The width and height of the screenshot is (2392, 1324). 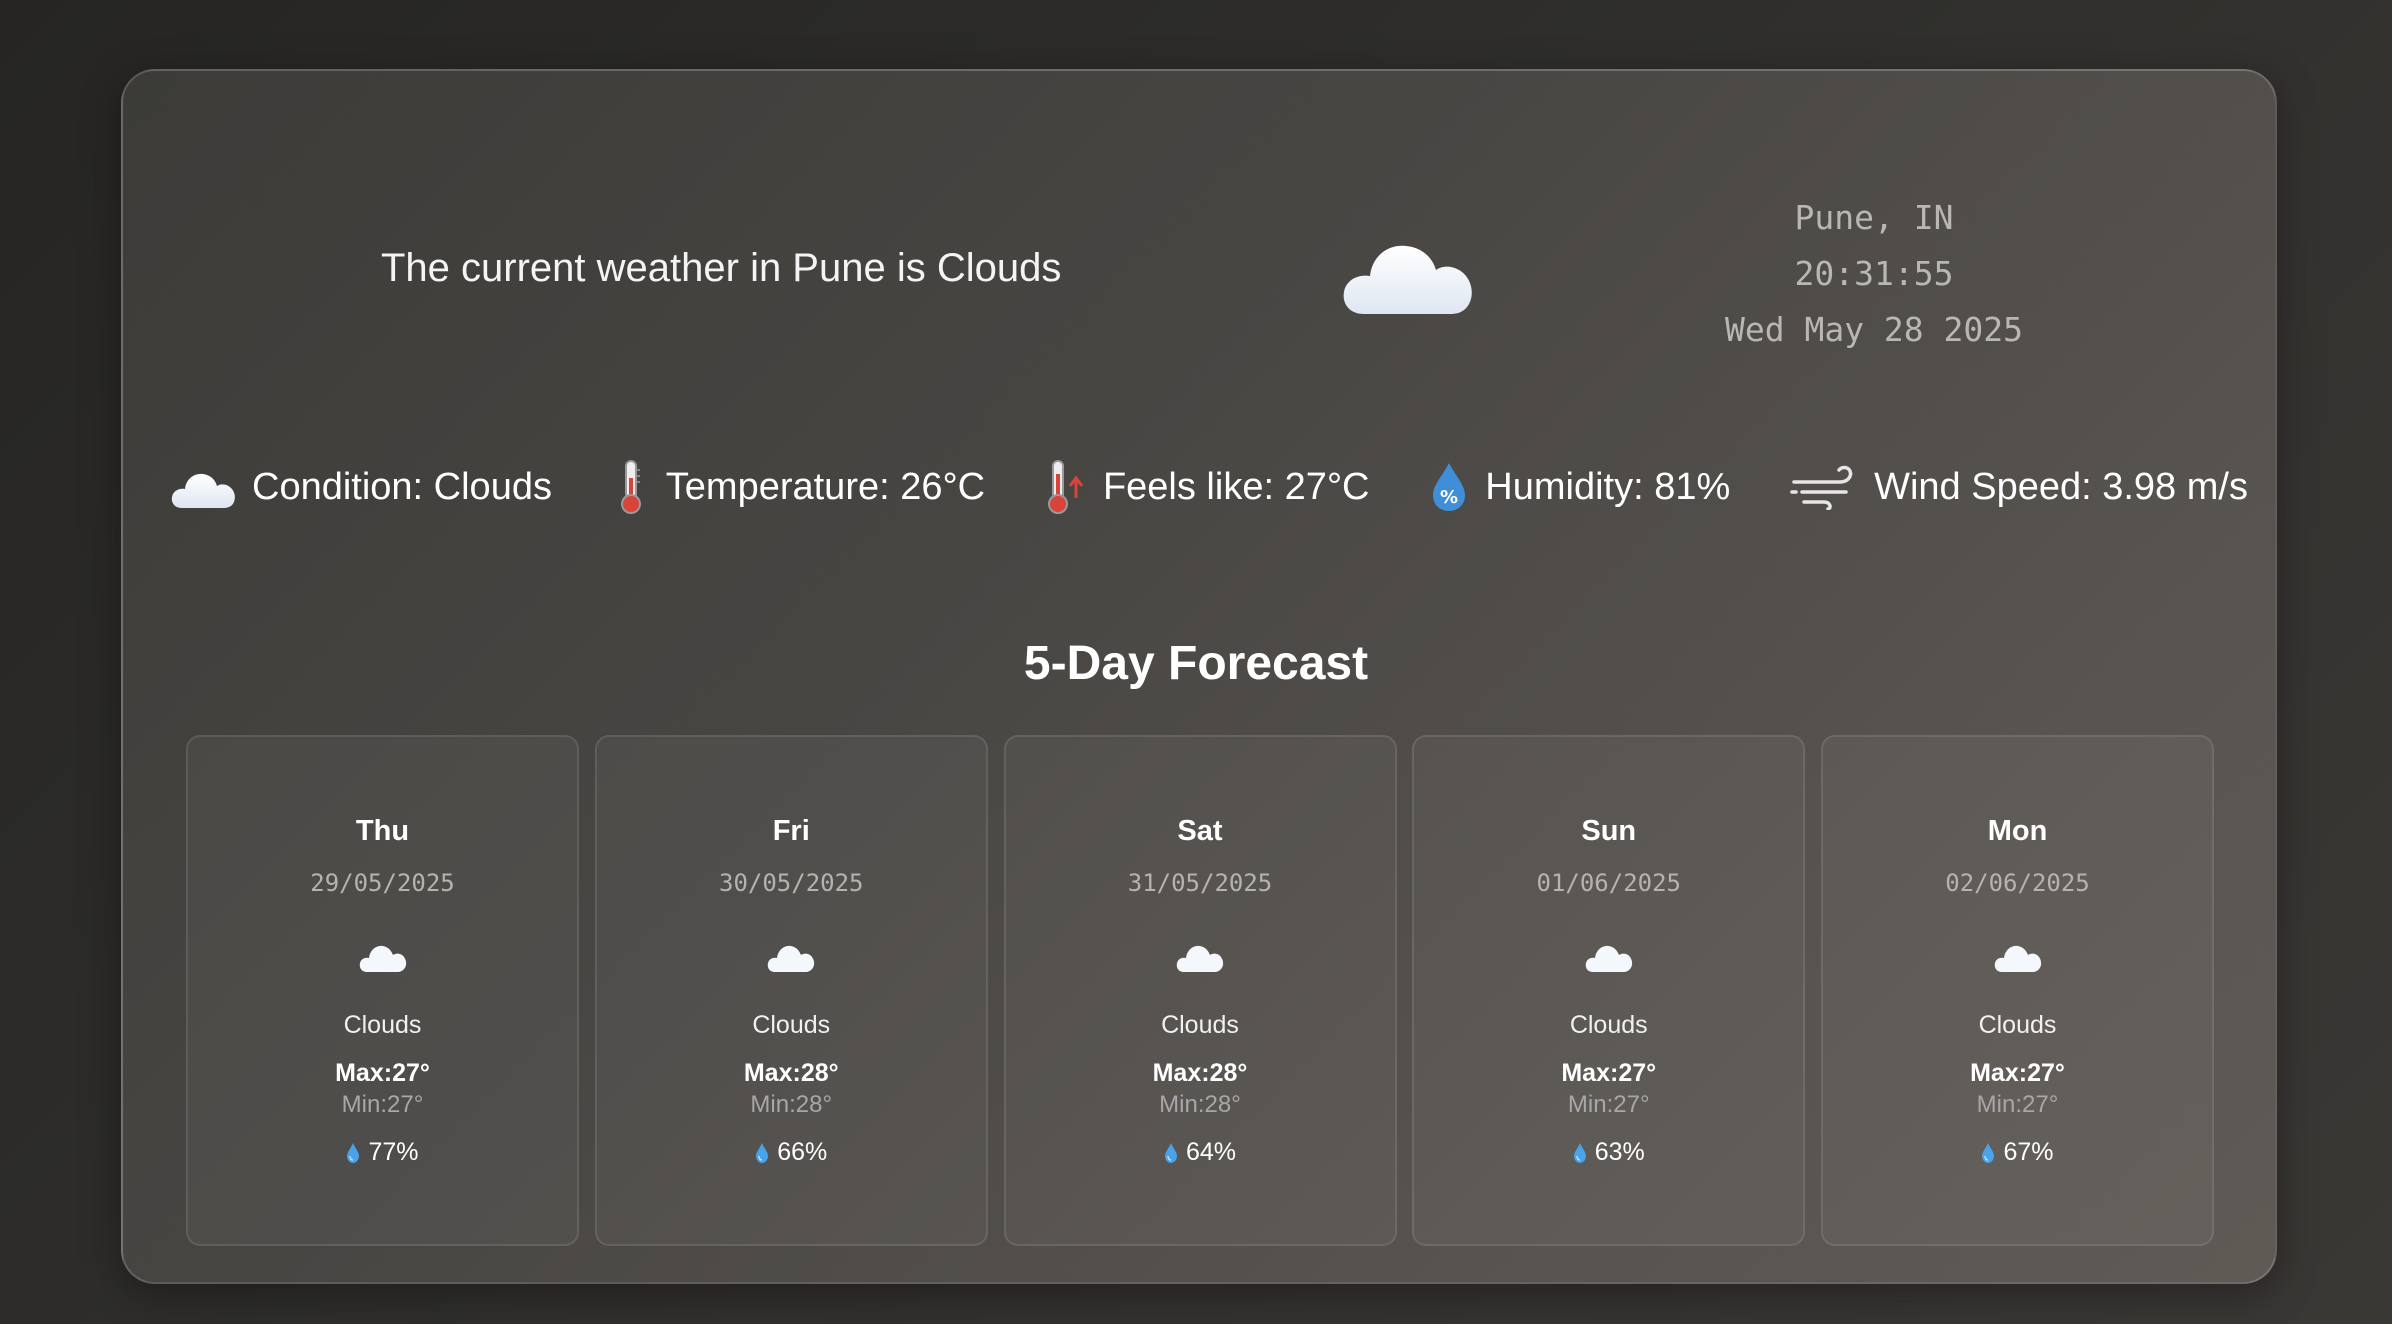 What do you see at coordinates (721, 268) in the screenshot?
I see `current-weather-headline: The current weather in Pune is Clouds` at bounding box center [721, 268].